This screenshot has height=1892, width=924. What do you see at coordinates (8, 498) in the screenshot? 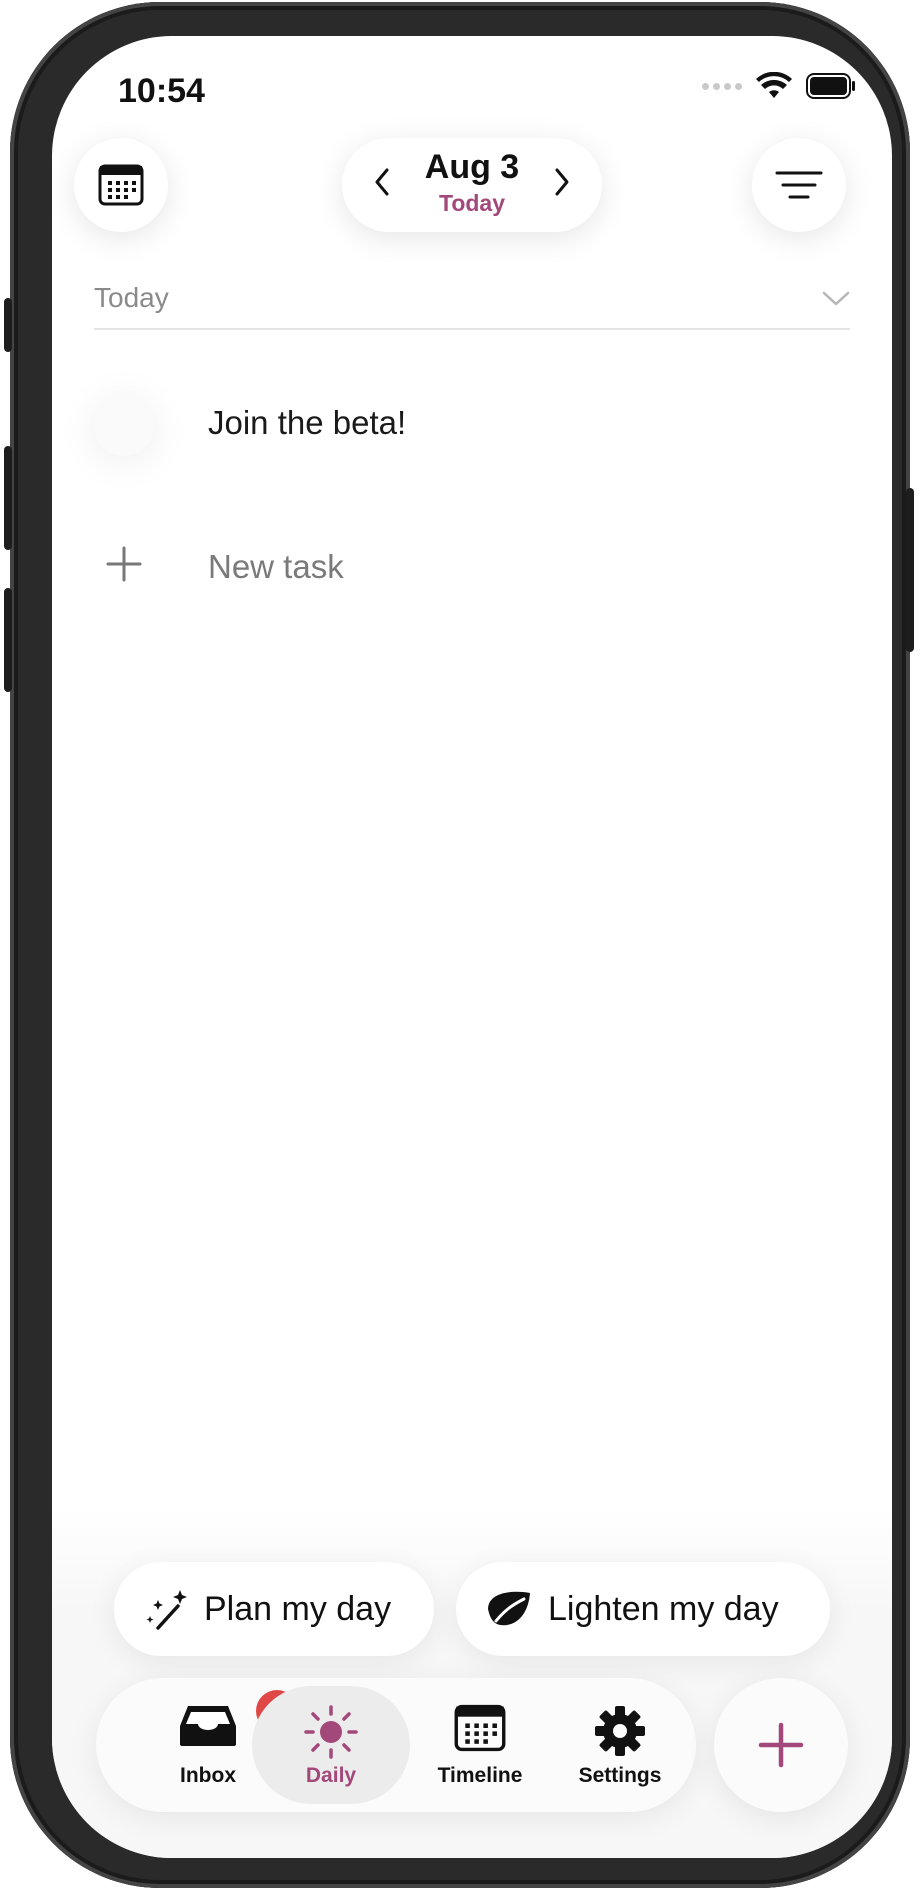
I see `volume-up-button` at bounding box center [8, 498].